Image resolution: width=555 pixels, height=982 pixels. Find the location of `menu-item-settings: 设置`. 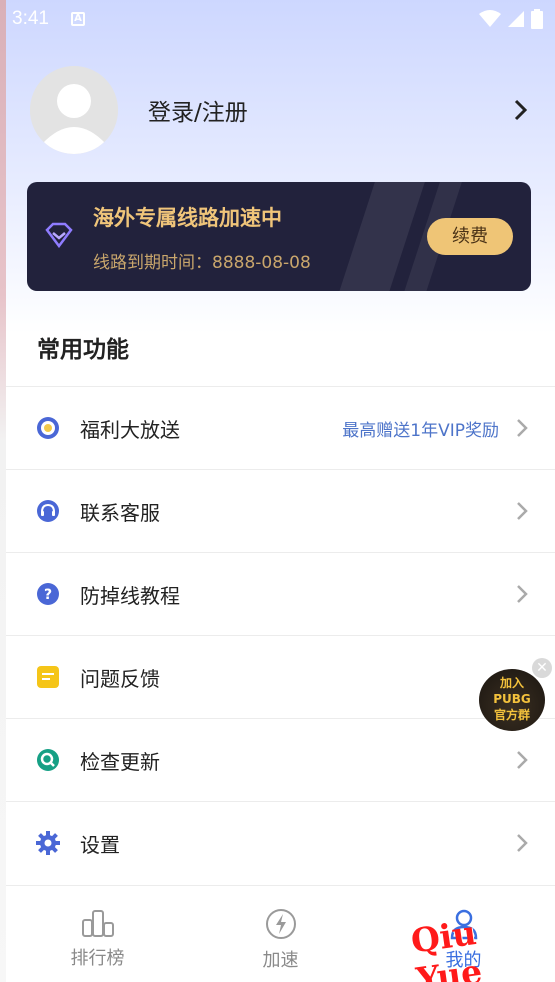

menu-item-settings: 设置 is located at coordinates (280, 842).